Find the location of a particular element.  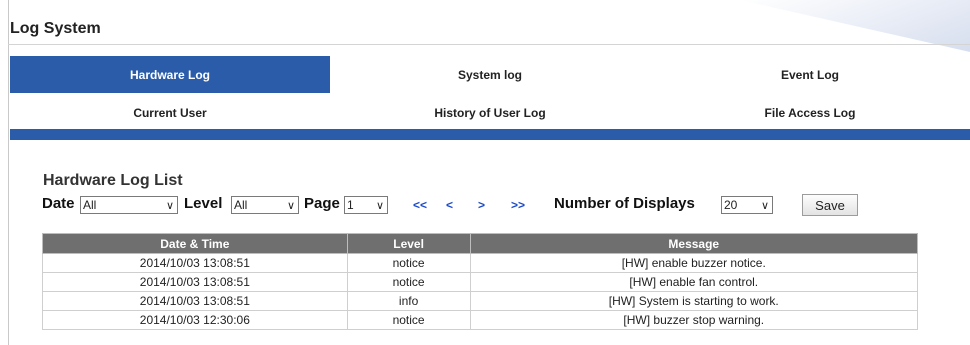

cell-message: [HW] System is starting to work. is located at coordinates (694, 301).